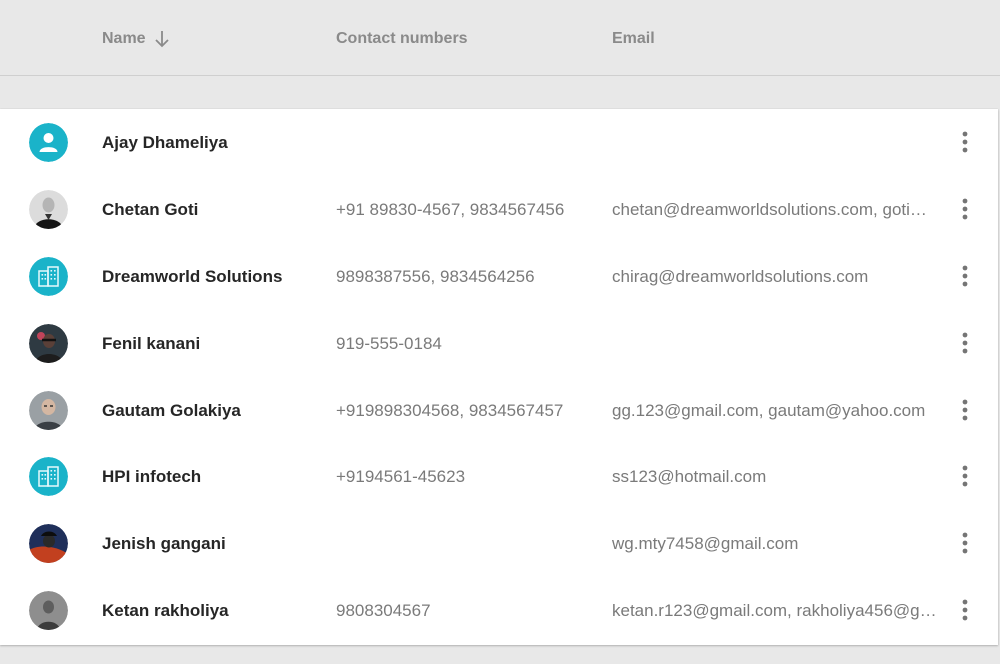 This screenshot has height=664, width=1000. Describe the element at coordinates (150, 209) in the screenshot. I see `contact-name: Chetan Goti` at that location.